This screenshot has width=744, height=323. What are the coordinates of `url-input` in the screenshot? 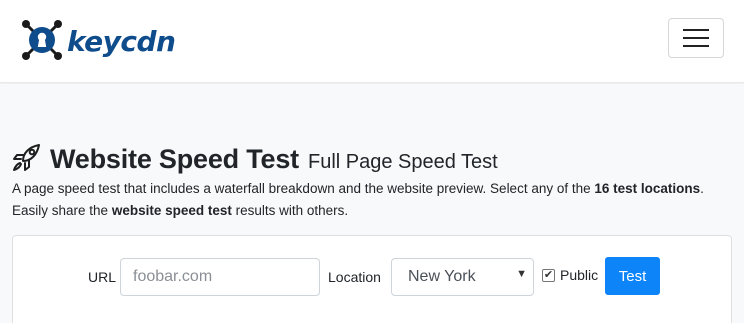 It's located at (220, 277).